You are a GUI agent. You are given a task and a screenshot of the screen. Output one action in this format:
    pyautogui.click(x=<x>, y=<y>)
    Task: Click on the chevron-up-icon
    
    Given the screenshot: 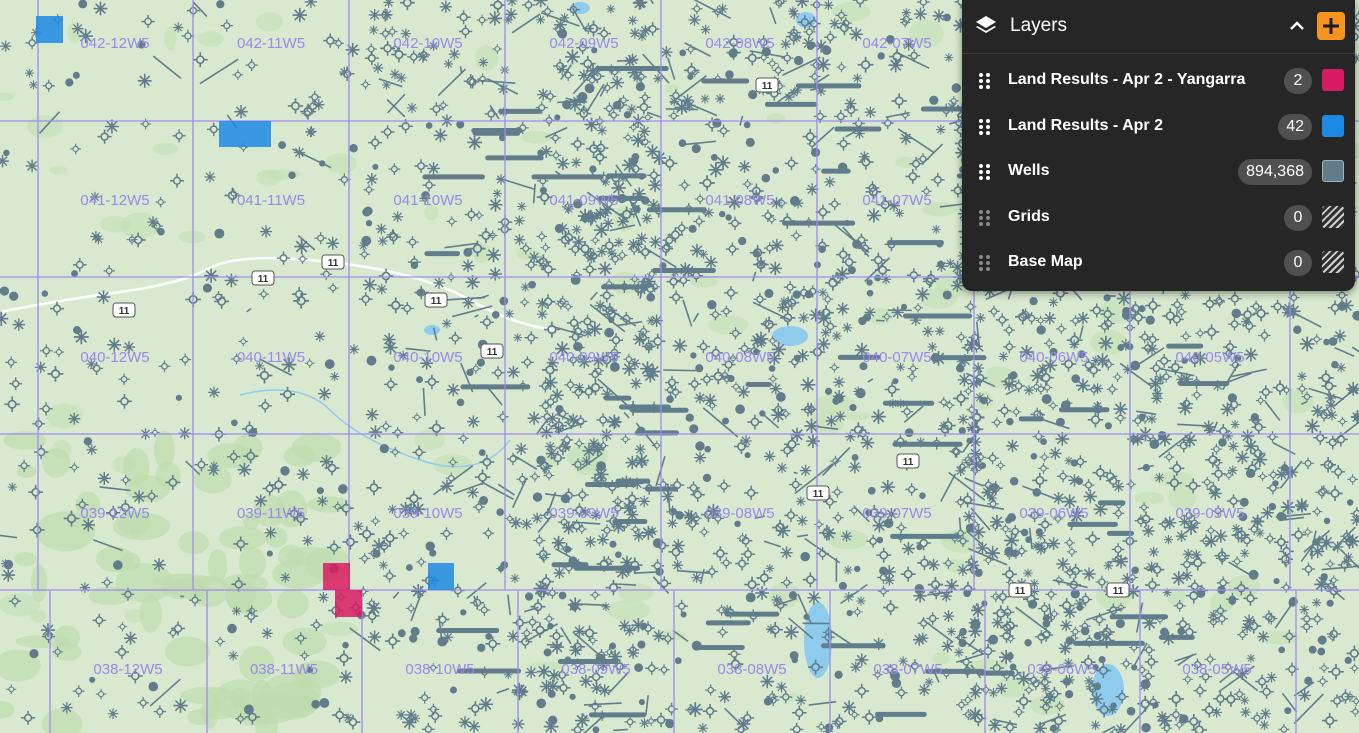 What is the action you would take?
    pyautogui.click(x=1297, y=26)
    